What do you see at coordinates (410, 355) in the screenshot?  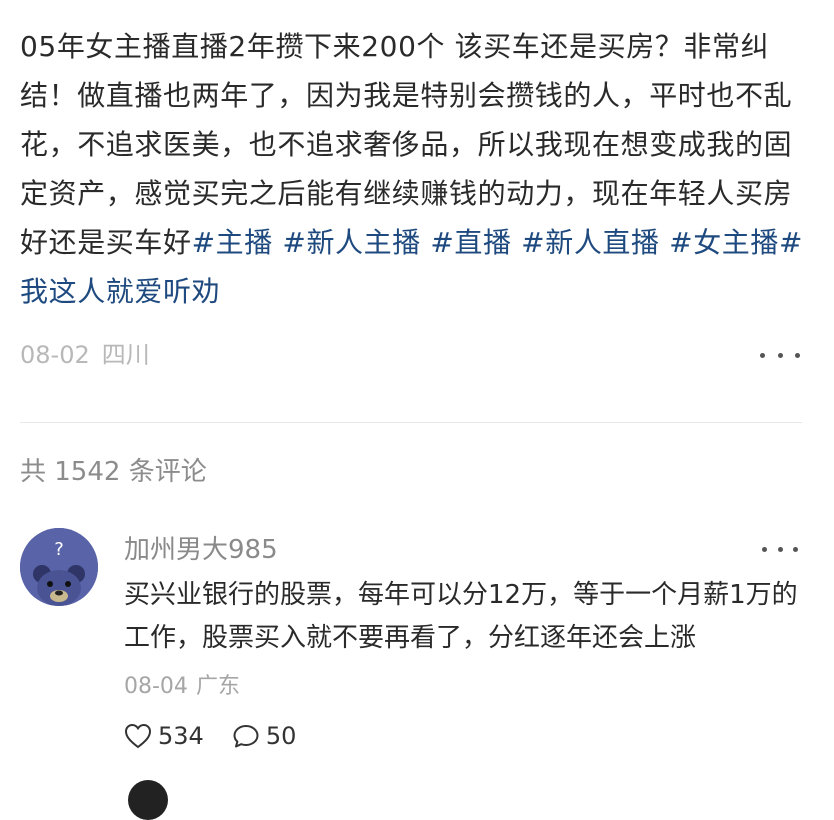 I see `post-meta: 08-02 四川` at bounding box center [410, 355].